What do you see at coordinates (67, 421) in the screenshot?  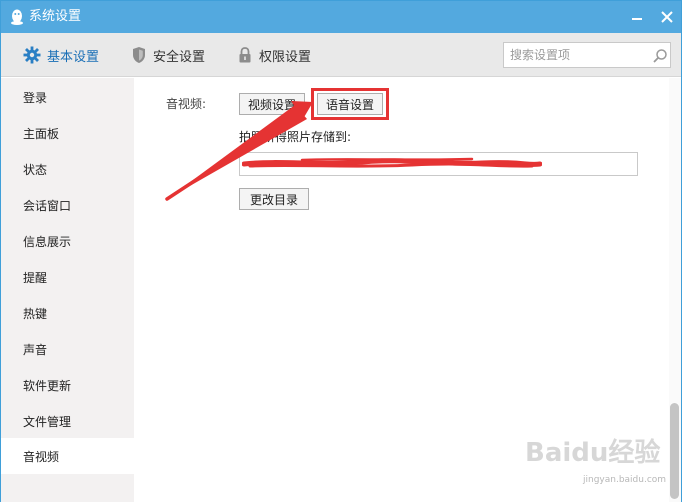 I see `sidebar-item-file-management: 文件管理` at bounding box center [67, 421].